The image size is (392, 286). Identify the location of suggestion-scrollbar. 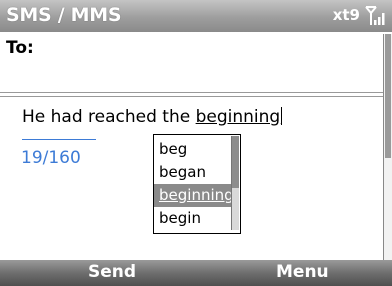
(235, 183).